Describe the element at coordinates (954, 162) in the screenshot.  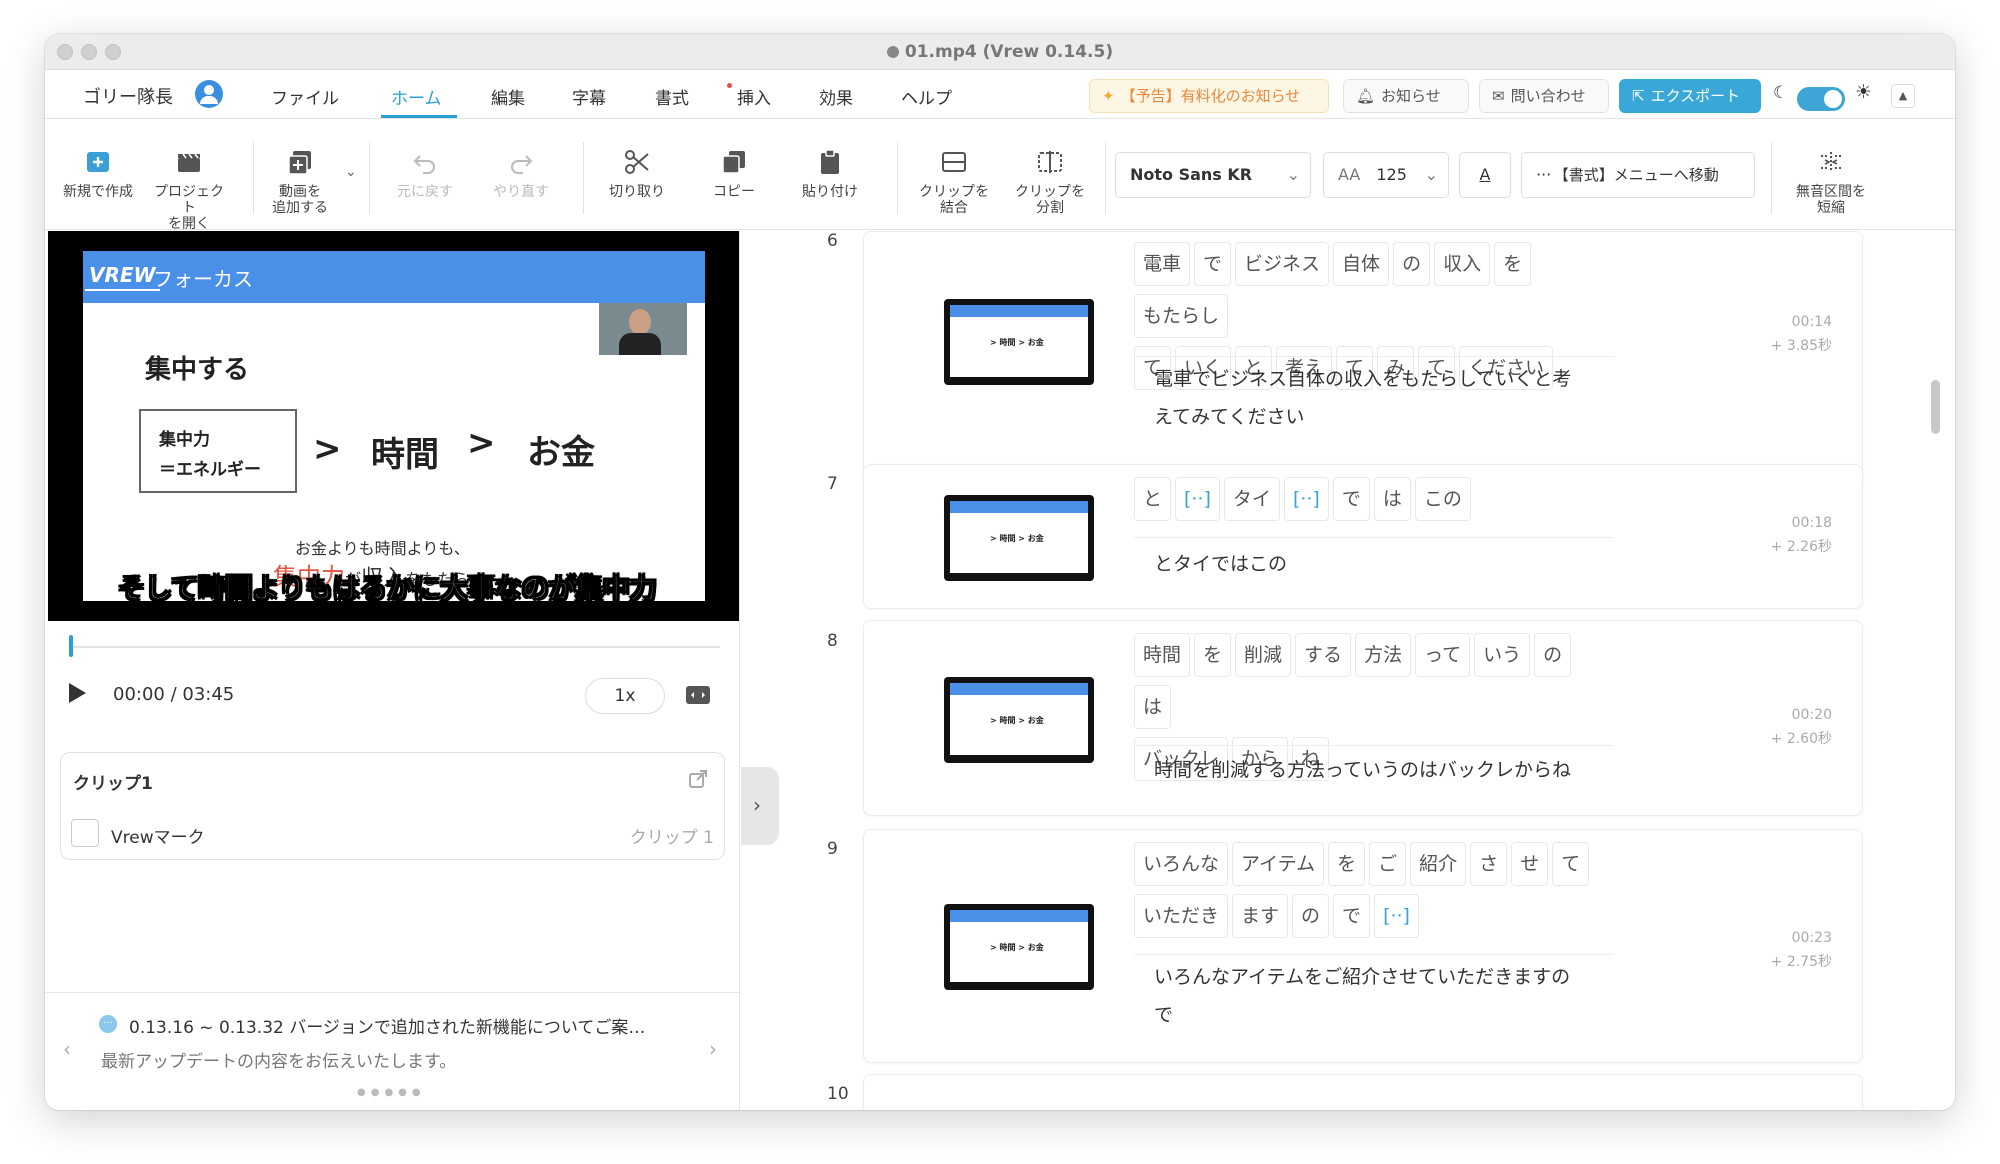
I see `merge-icon` at that location.